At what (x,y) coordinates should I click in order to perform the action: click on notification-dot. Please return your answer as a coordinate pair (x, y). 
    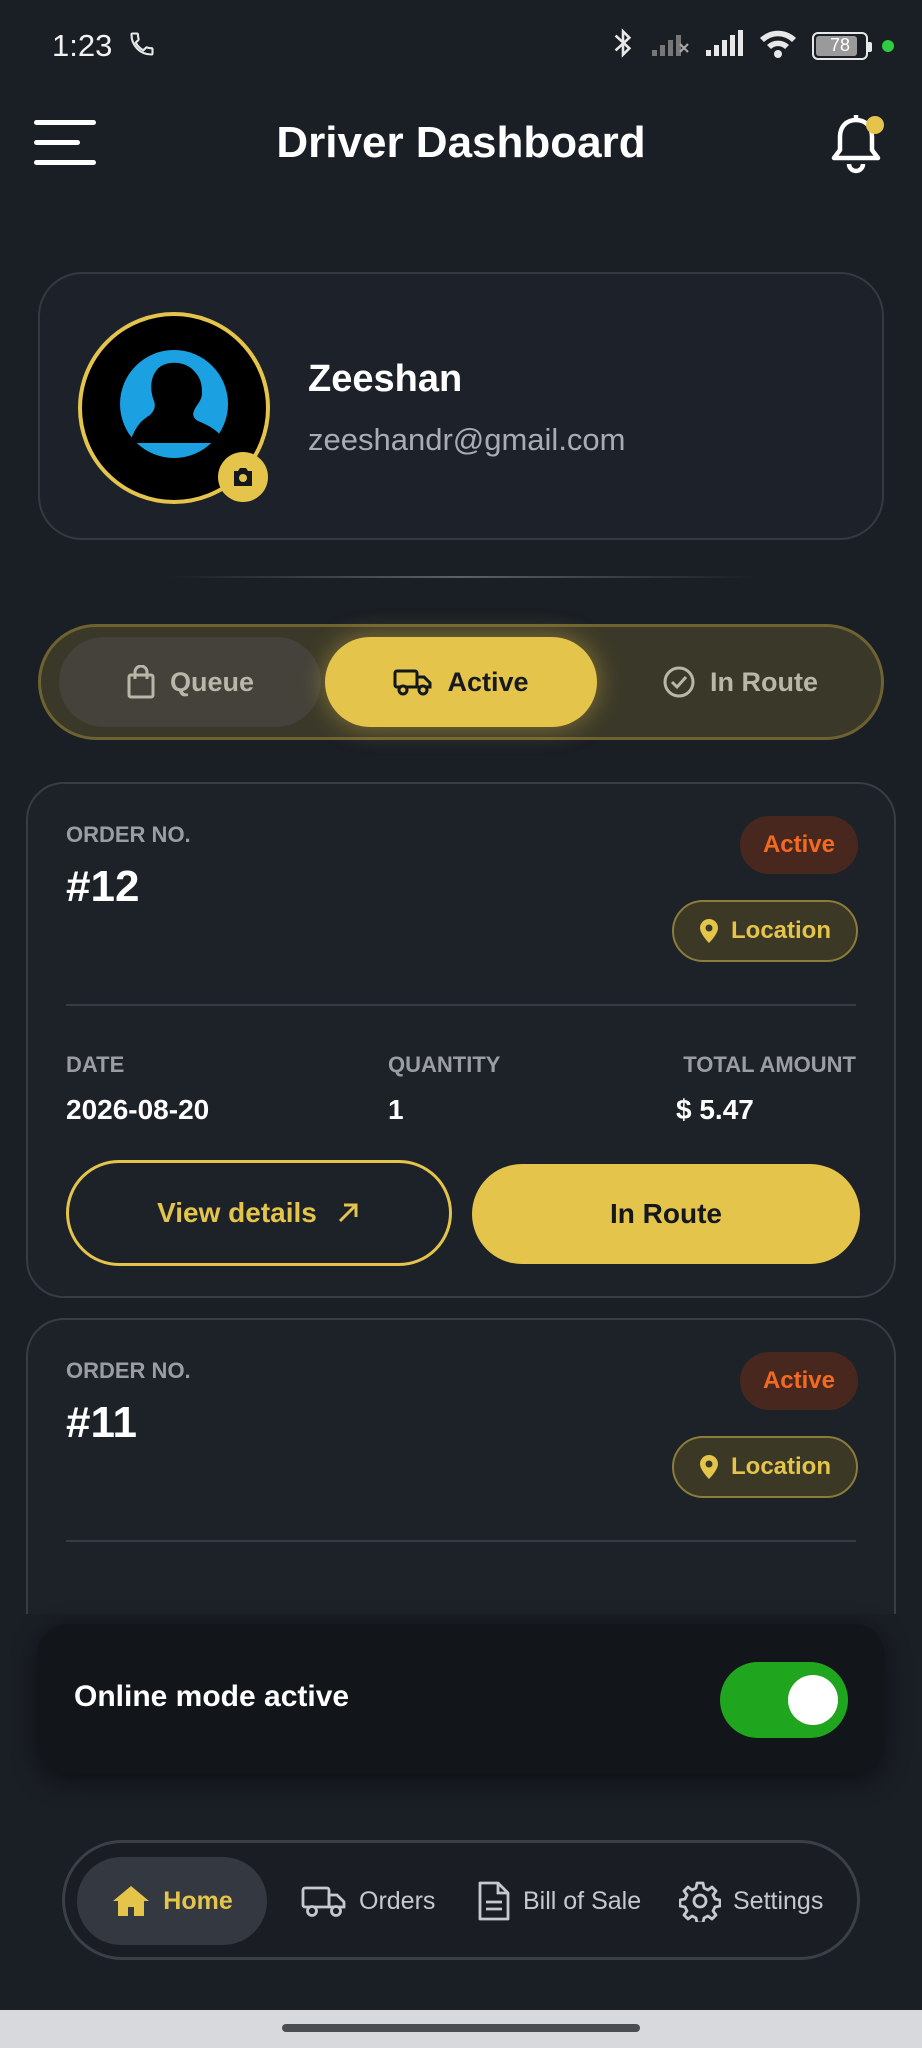
    Looking at the image, I should click on (875, 125).